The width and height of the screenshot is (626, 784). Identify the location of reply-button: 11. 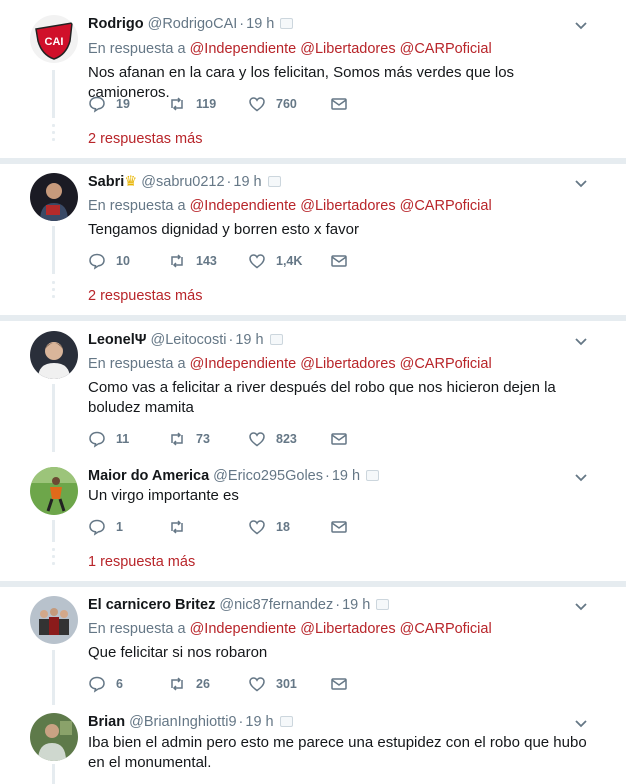
(108, 439).